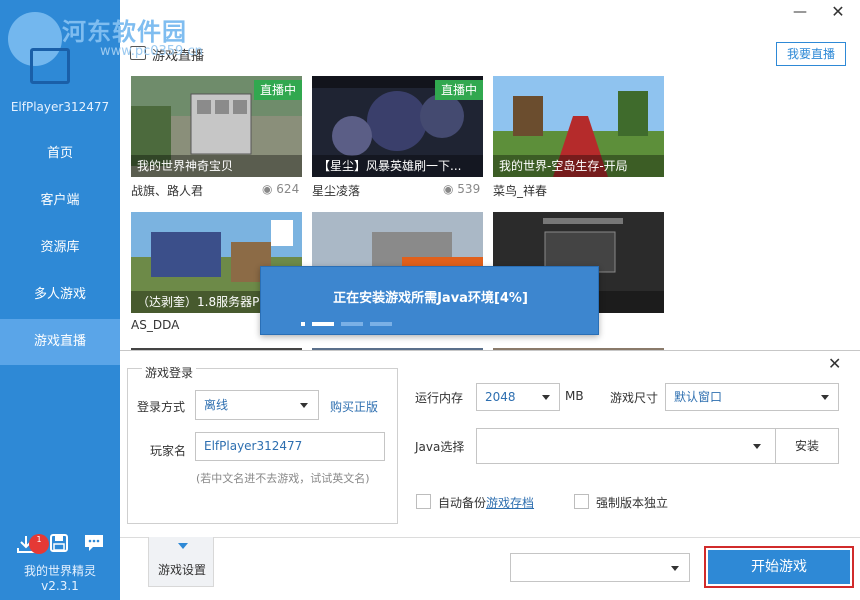 This screenshot has height=600, width=860. Describe the element at coordinates (181, 562) in the screenshot. I see `game-settings-tab: 游戏设置` at that location.